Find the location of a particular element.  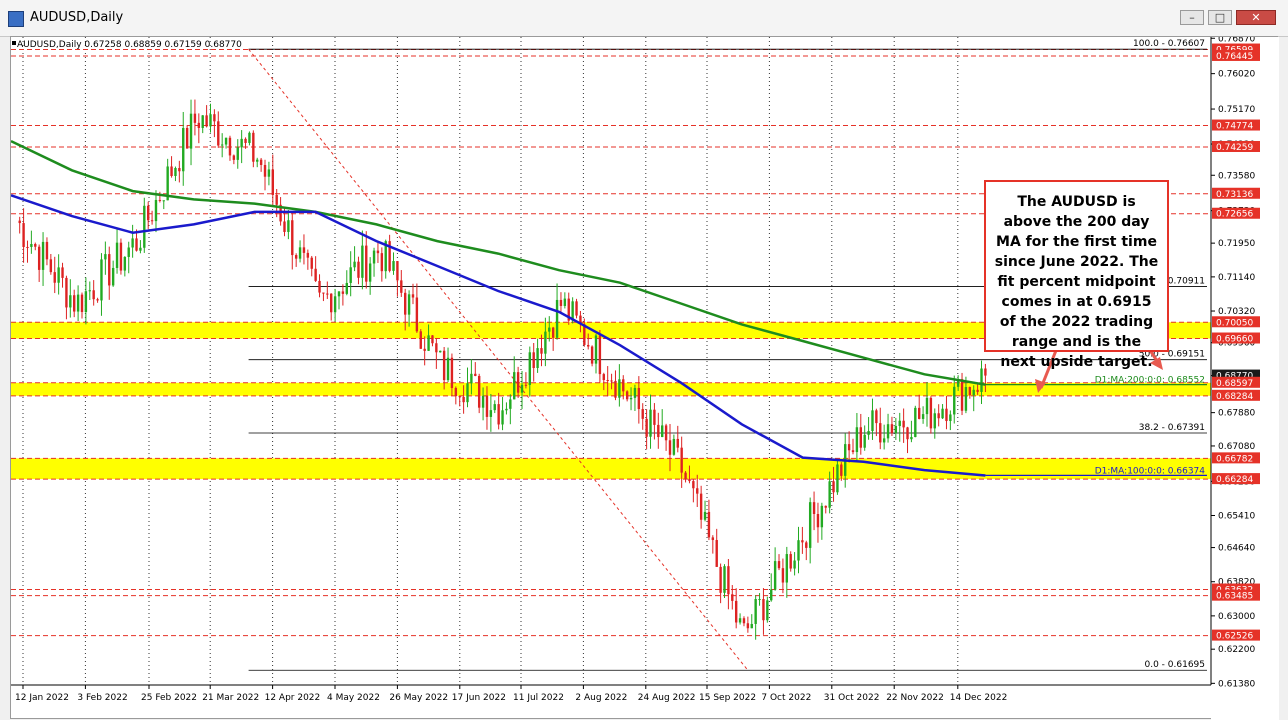

price-scale-label: 0.76870 is located at coordinates (1236, 40).